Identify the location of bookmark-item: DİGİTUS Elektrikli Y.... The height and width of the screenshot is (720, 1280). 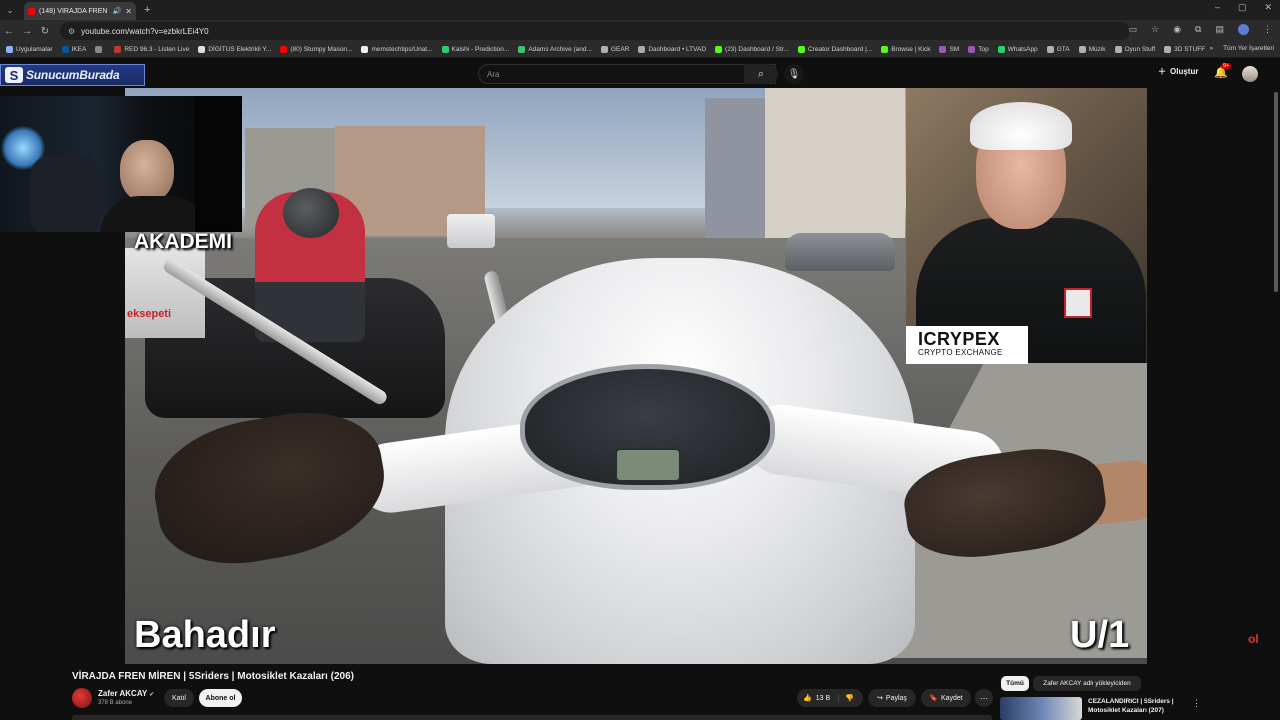
(234, 49).